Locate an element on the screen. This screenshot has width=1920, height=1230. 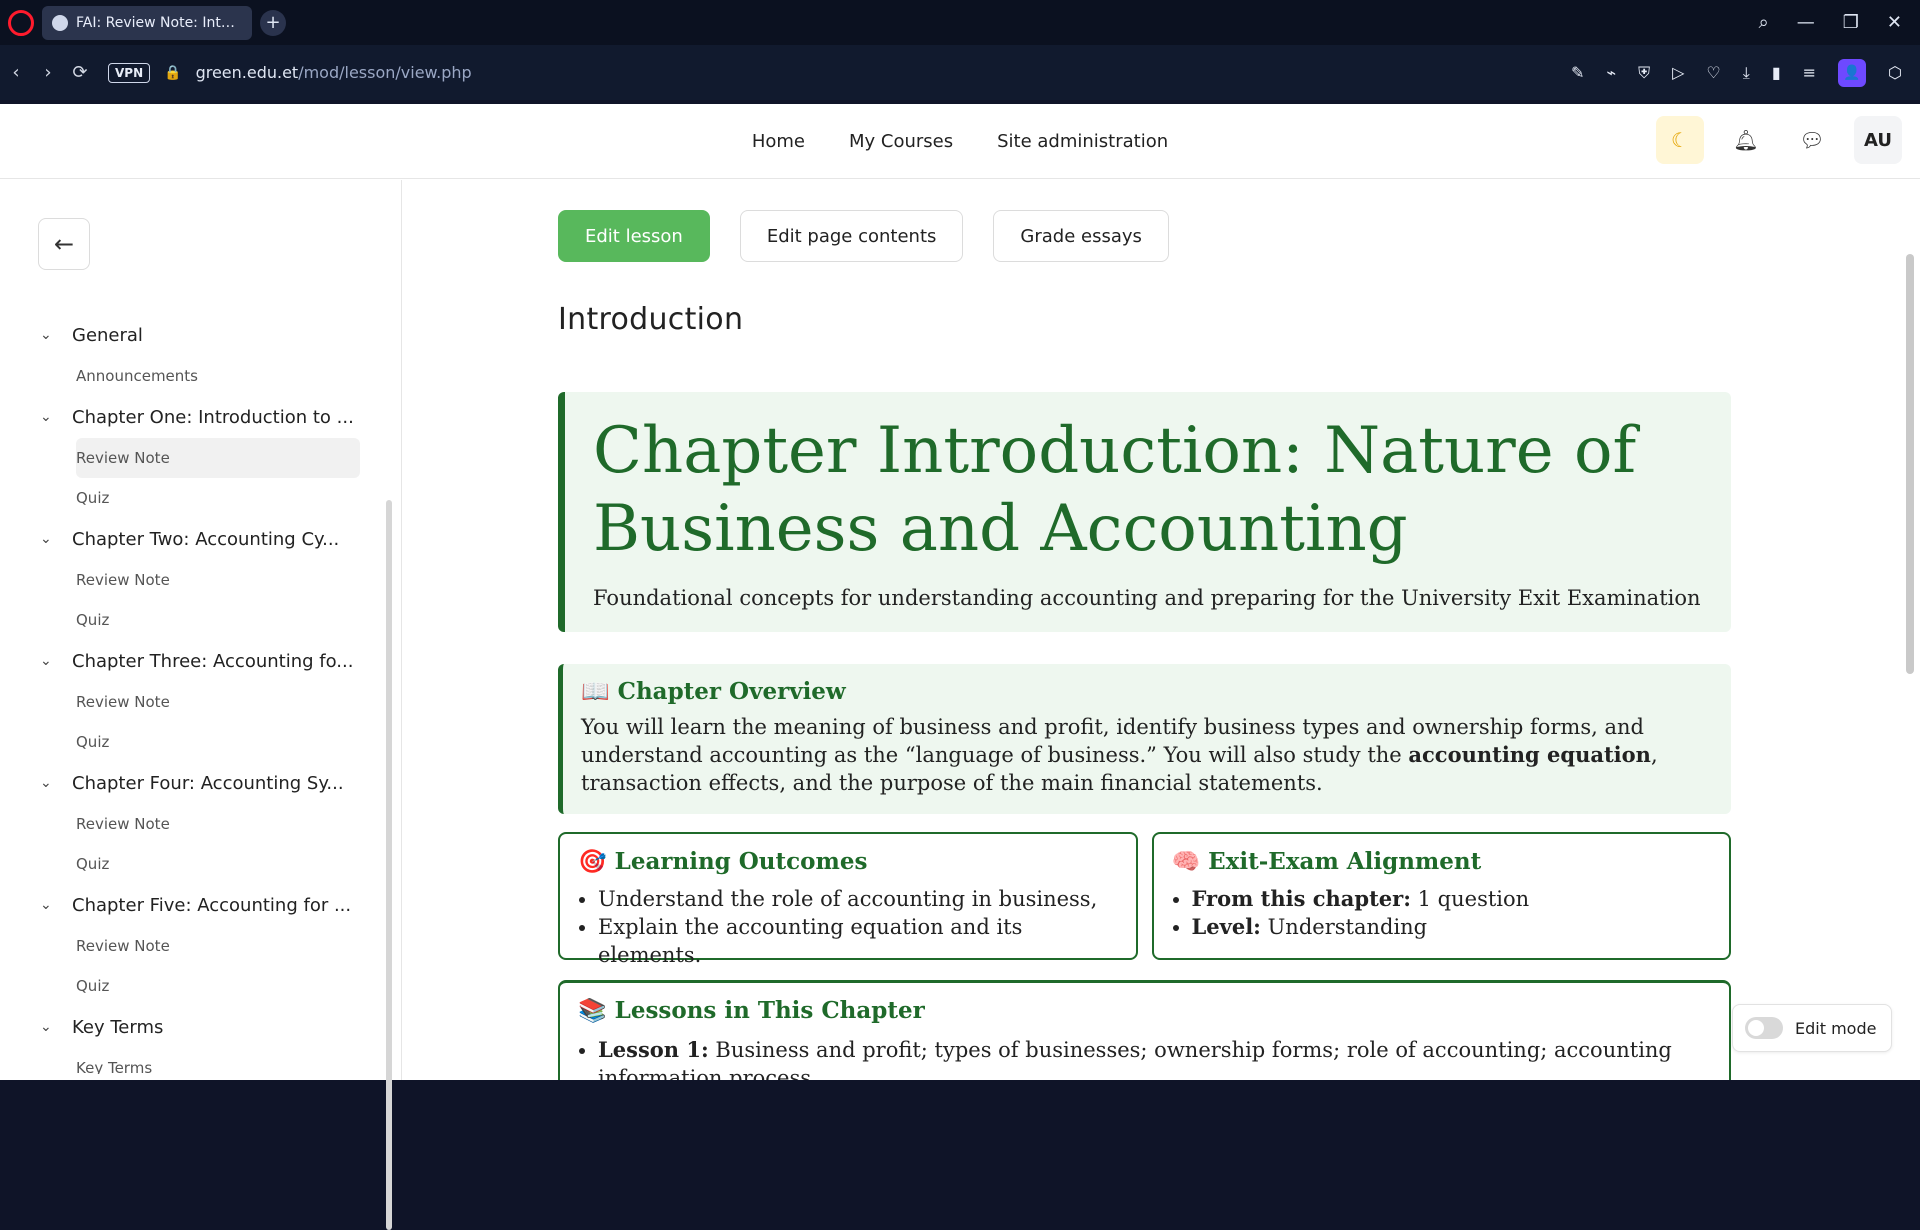
battery-icon: ▮ is located at coordinates (1776, 72).